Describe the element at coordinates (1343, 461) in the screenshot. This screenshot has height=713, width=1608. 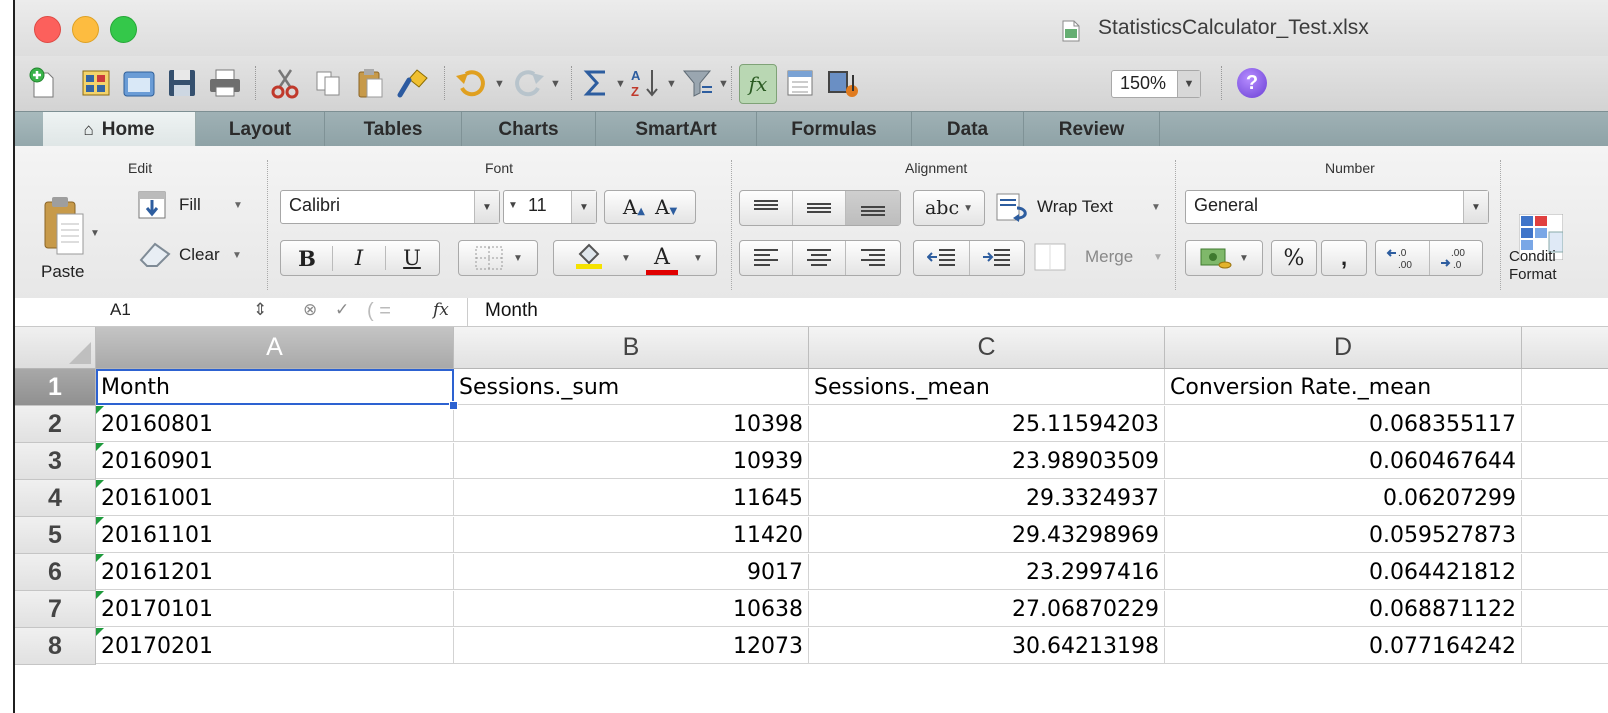
I see `table-cell: 0.060467644` at that location.